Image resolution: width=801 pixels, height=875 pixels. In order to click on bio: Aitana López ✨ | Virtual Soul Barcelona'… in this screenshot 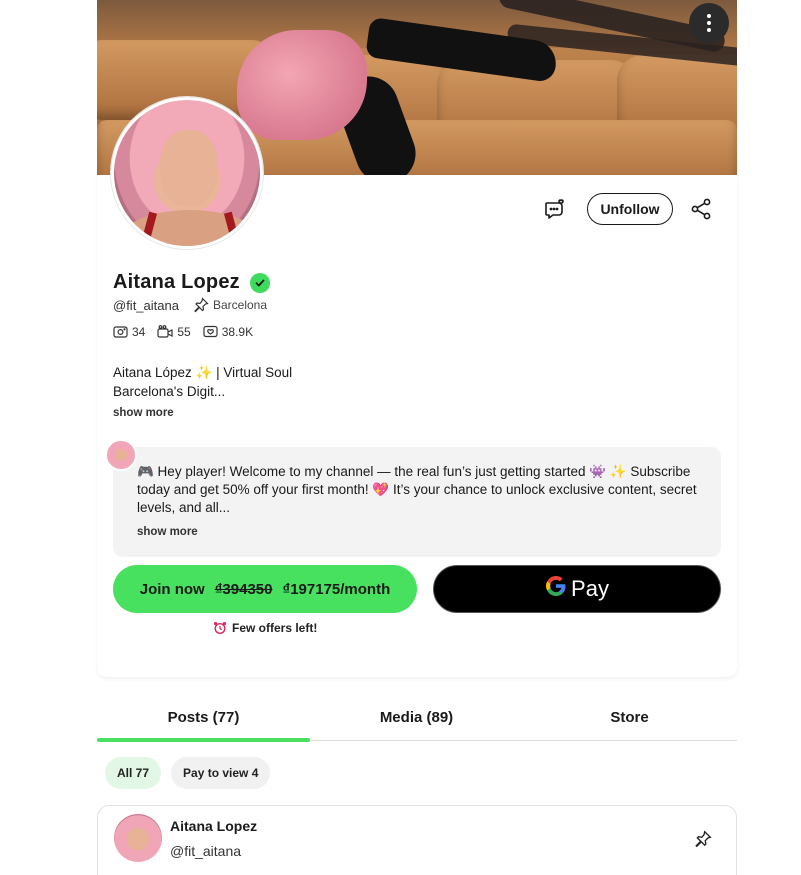, I will do `click(202, 382)`.